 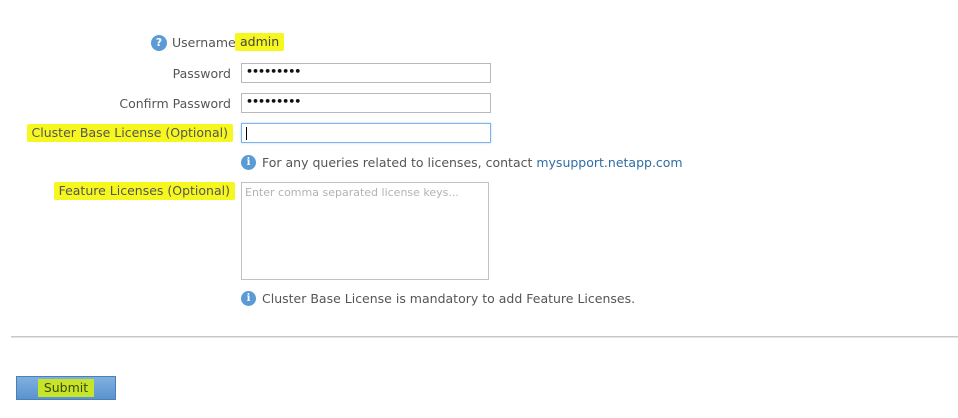 I want to click on feature-licenses-textarea, so click(x=365, y=231).